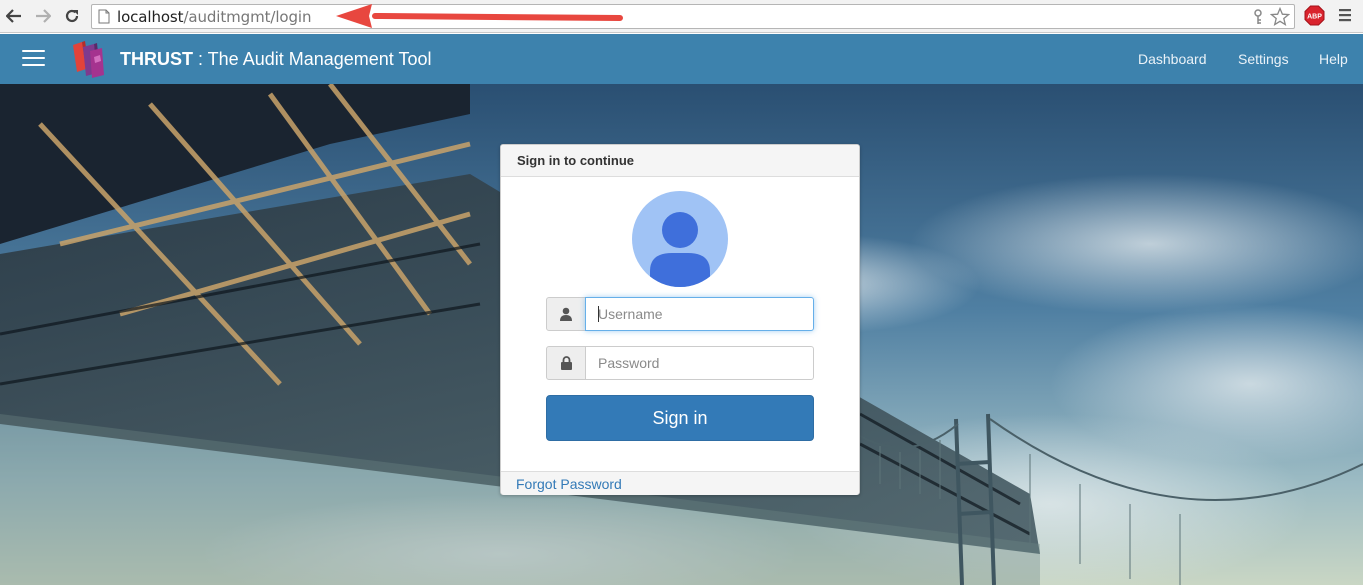 The height and width of the screenshot is (585, 1363). I want to click on password-input, so click(699, 363).